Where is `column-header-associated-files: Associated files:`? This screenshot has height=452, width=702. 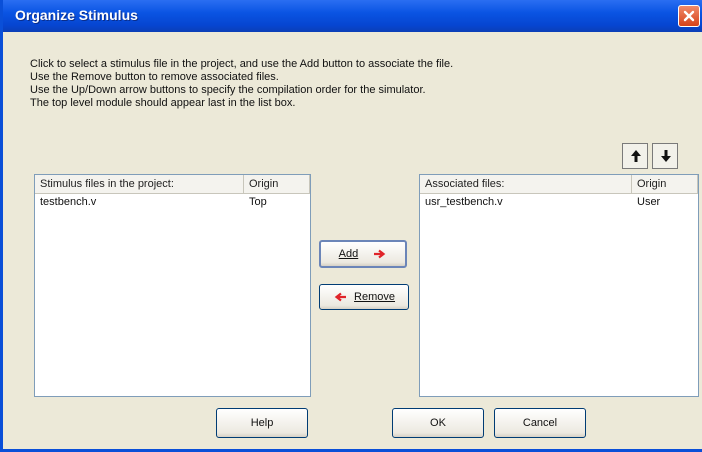 column-header-associated-files: Associated files: is located at coordinates (526, 184).